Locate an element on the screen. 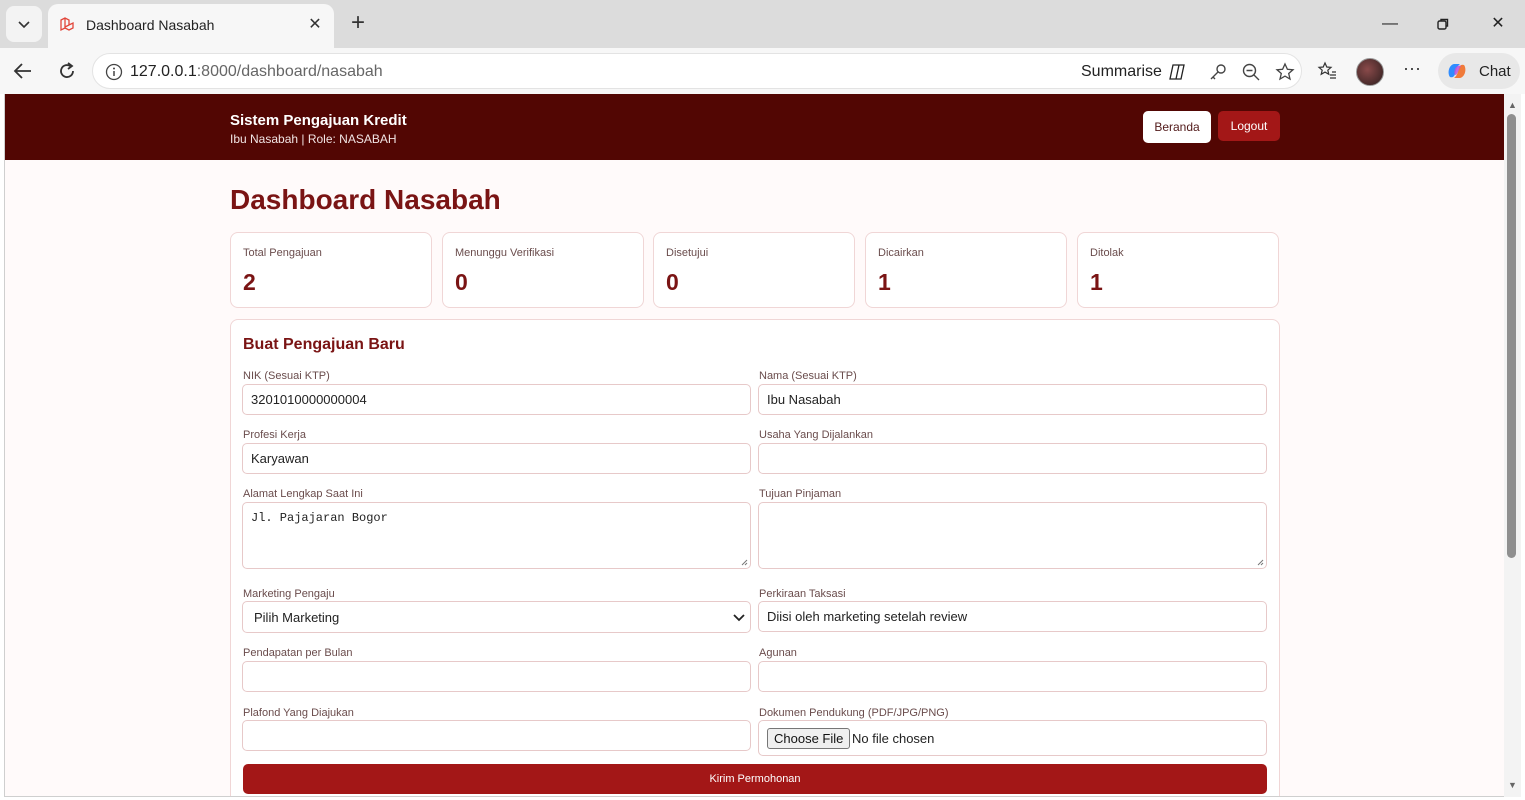 The height and width of the screenshot is (800, 1525). taksasi-label: Perkiraan Taksasi is located at coordinates (802, 594).